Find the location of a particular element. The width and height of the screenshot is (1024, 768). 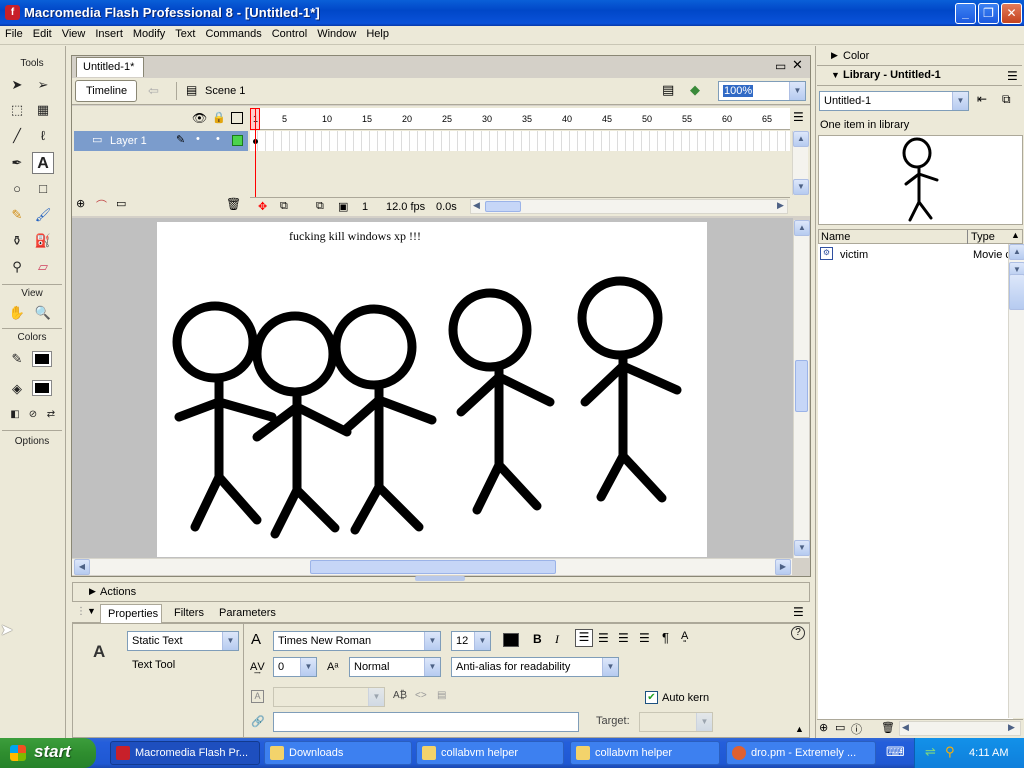

list-item: ⚙ victim Movie c is located at coordinates (915, 255).